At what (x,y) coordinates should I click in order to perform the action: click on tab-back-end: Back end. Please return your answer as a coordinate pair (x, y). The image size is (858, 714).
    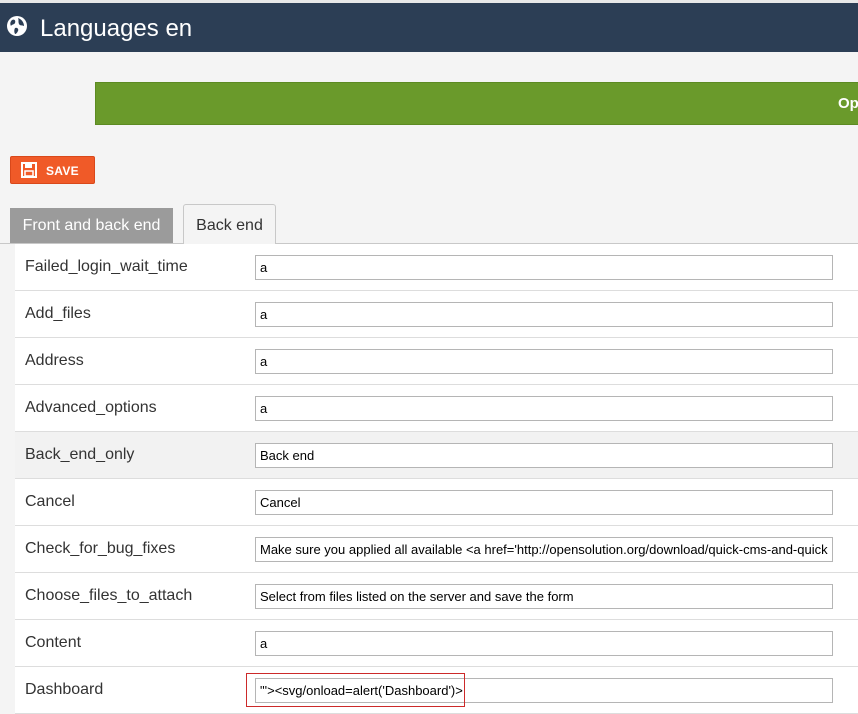
    Looking at the image, I should click on (229, 224).